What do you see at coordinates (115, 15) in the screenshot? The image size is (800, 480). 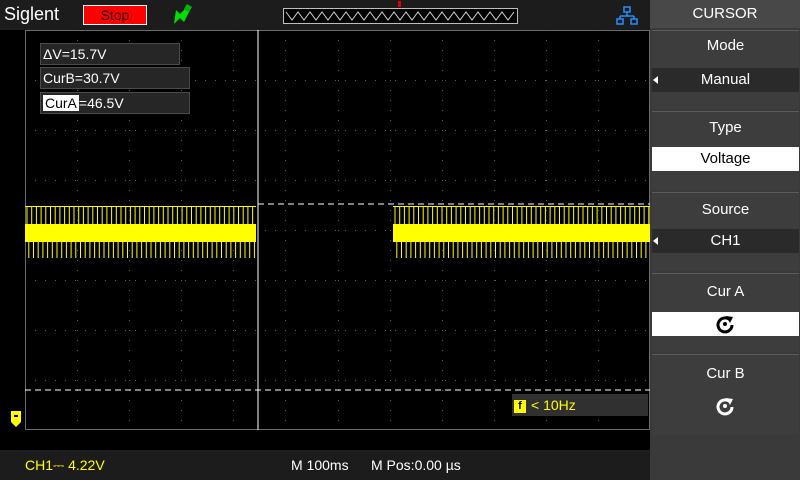 I see `run-stop-indicator: Stop` at bounding box center [115, 15].